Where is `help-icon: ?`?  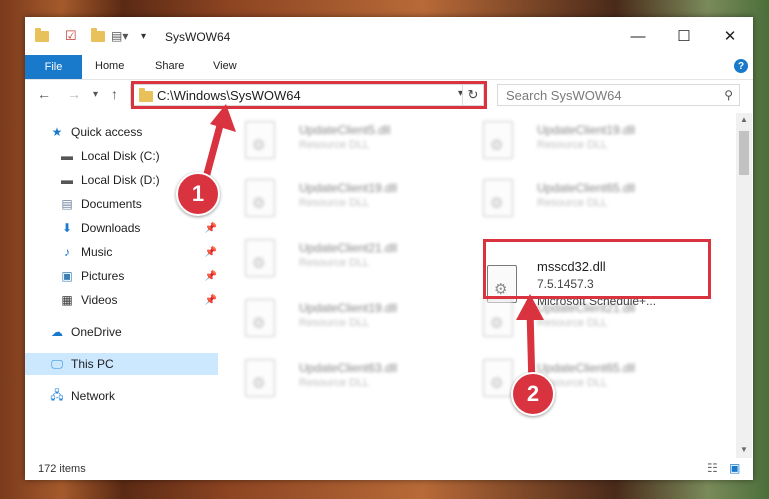 help-icon: ? is located at coordinates (741, 66).